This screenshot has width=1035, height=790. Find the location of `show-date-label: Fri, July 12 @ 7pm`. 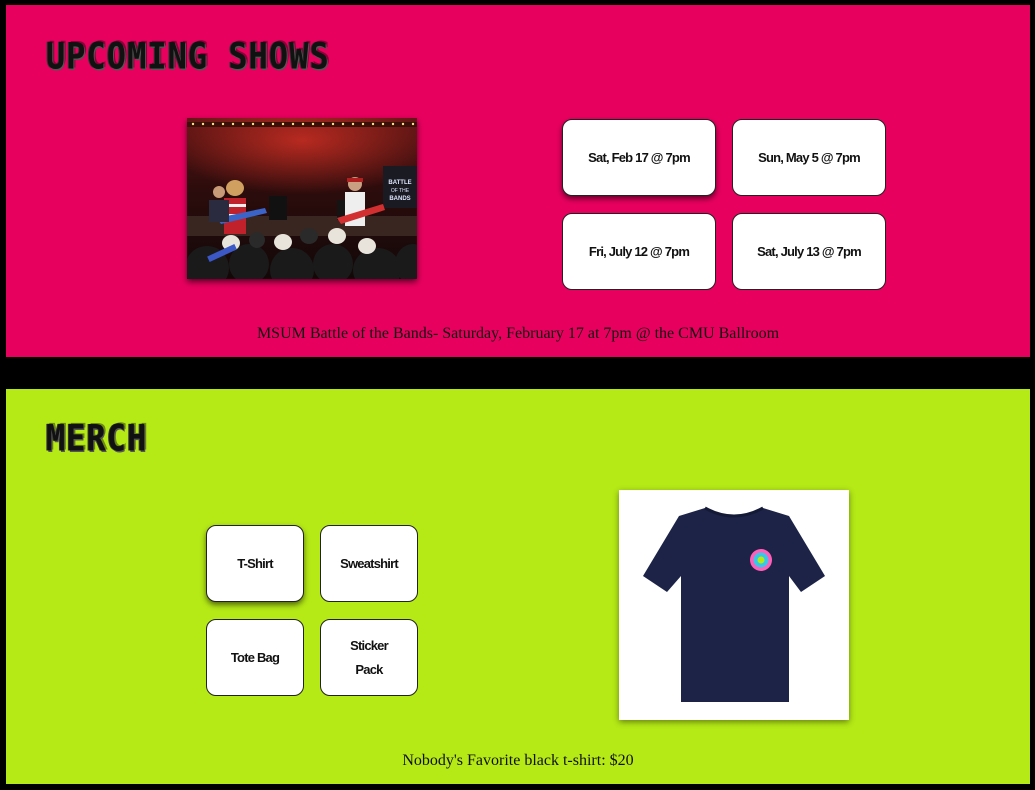

show-date-label: Fri, July 12 @ 7pm is located at coordinates (639, 251).